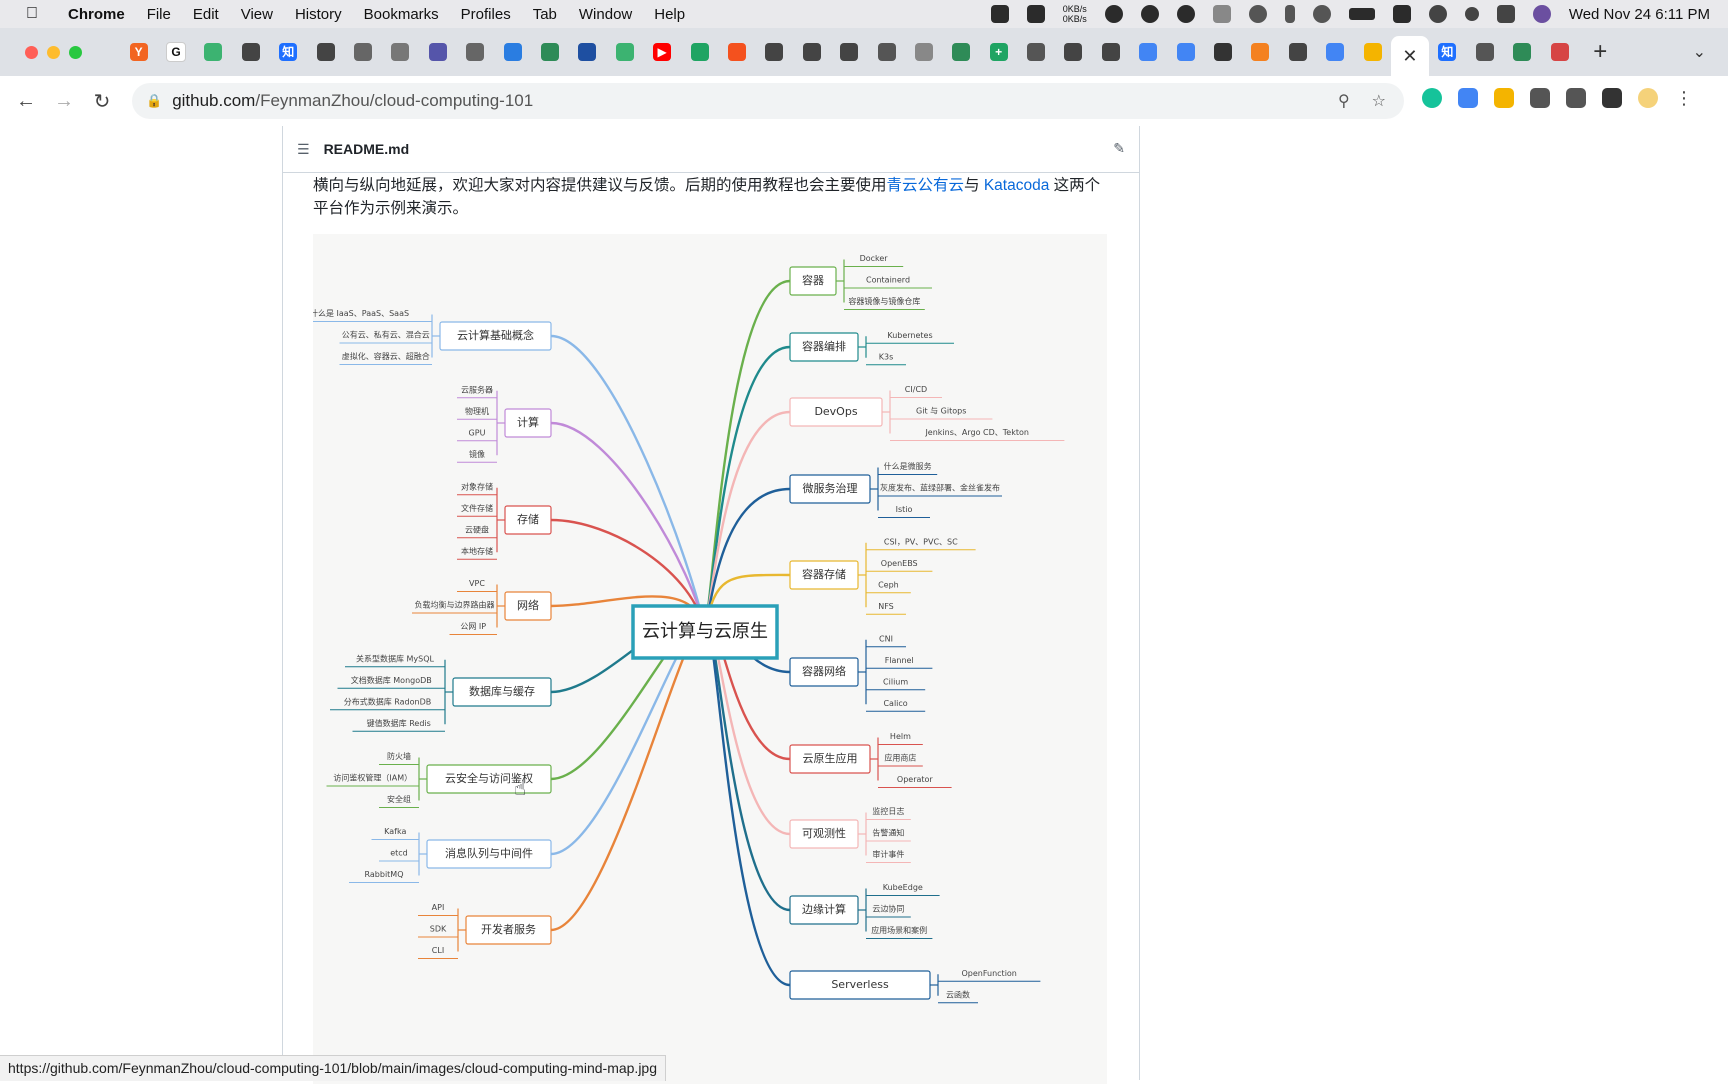 The width and height of the screenshot is (1728, 1084). I want to click on forward-arrow-icon: →, so click(64, 101).